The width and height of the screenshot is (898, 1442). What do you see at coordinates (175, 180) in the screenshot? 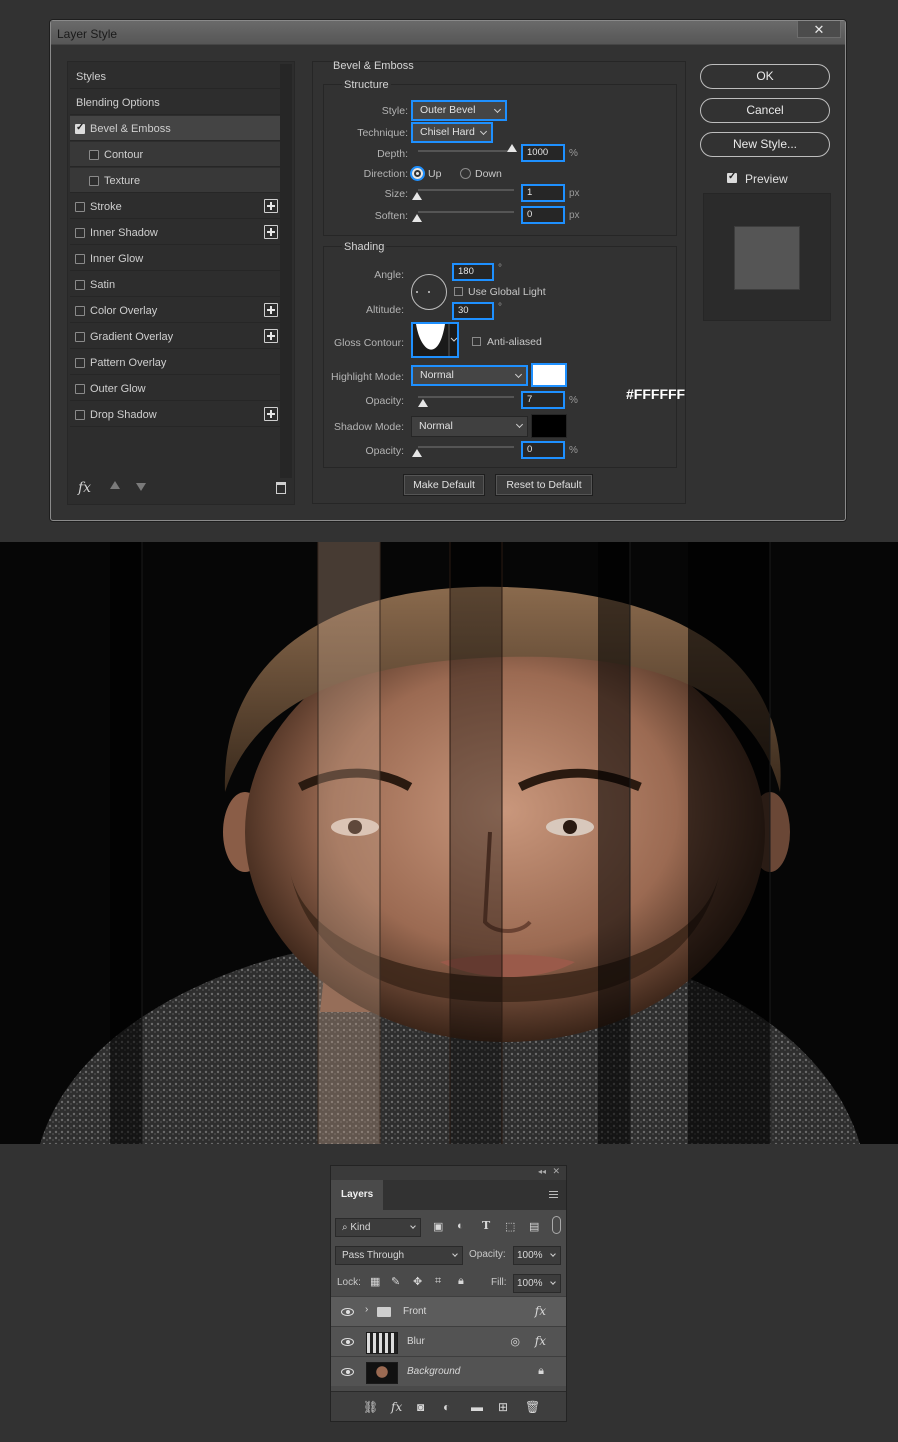
I see `style-item-texture: Texture` at bounding box center [175, 180].